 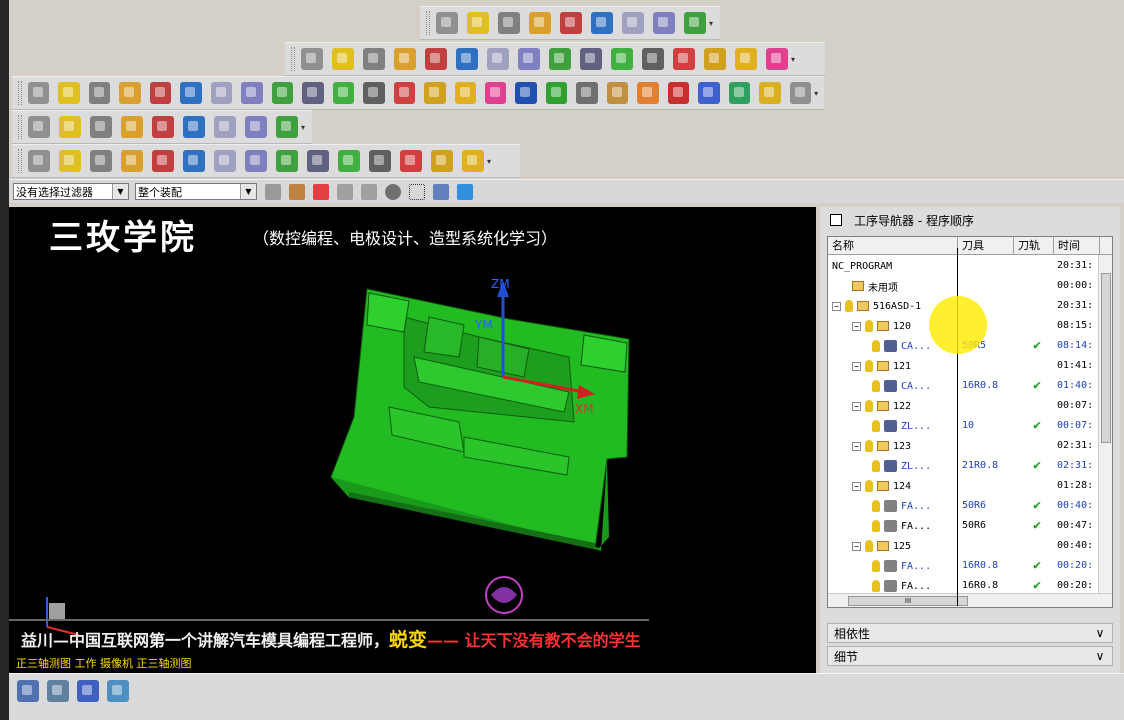 I want to click on column-name: 名称, so click(x=893, y=245).